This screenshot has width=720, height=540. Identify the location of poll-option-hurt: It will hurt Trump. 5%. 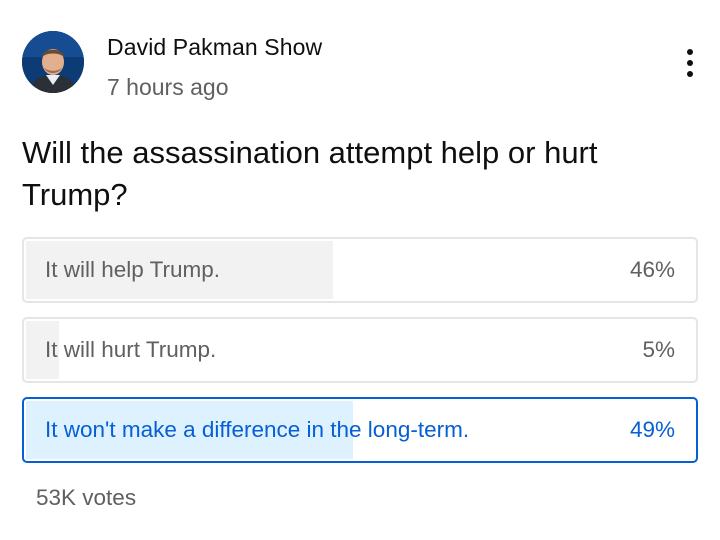
(360, 350).